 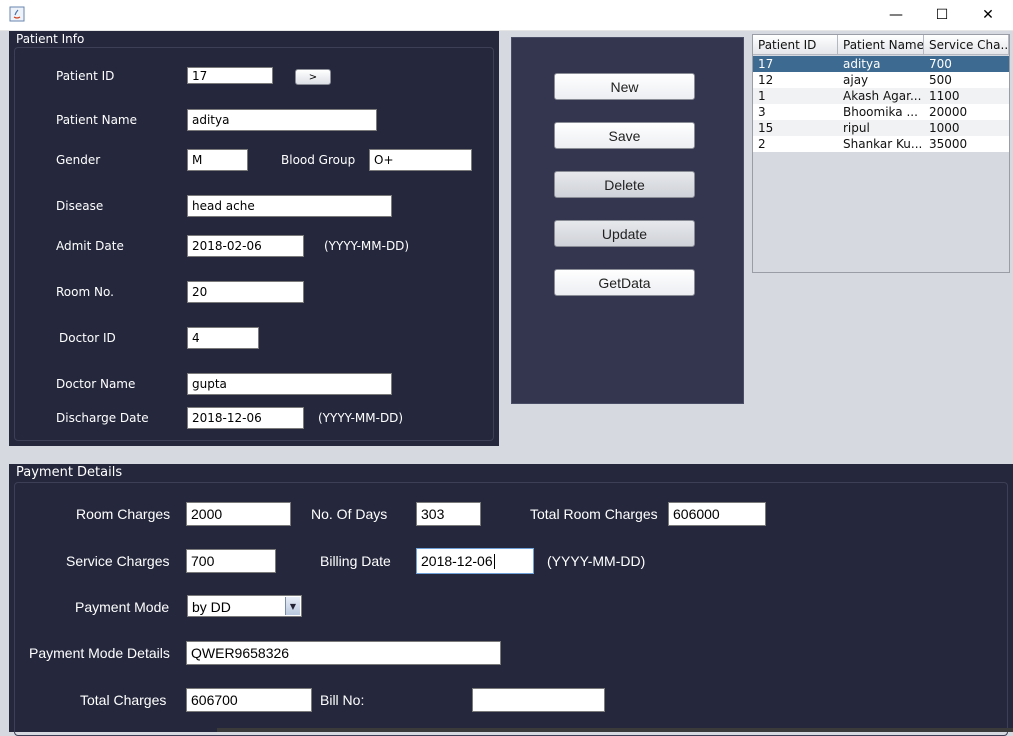 What do you see at coordinates (96, 120) in the screenshot?
I see `patient-name-label: Patient Name` at bounding box center [96, 120].